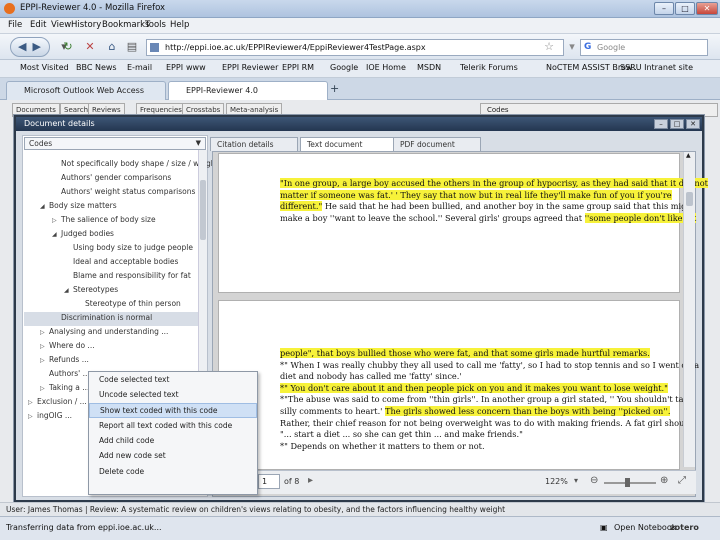 The height and width of the screenshot is (540, 720). Describe the element at coordinates (173, 471) in the screenshot. I see `context-menu-item: Delete code` at that location.